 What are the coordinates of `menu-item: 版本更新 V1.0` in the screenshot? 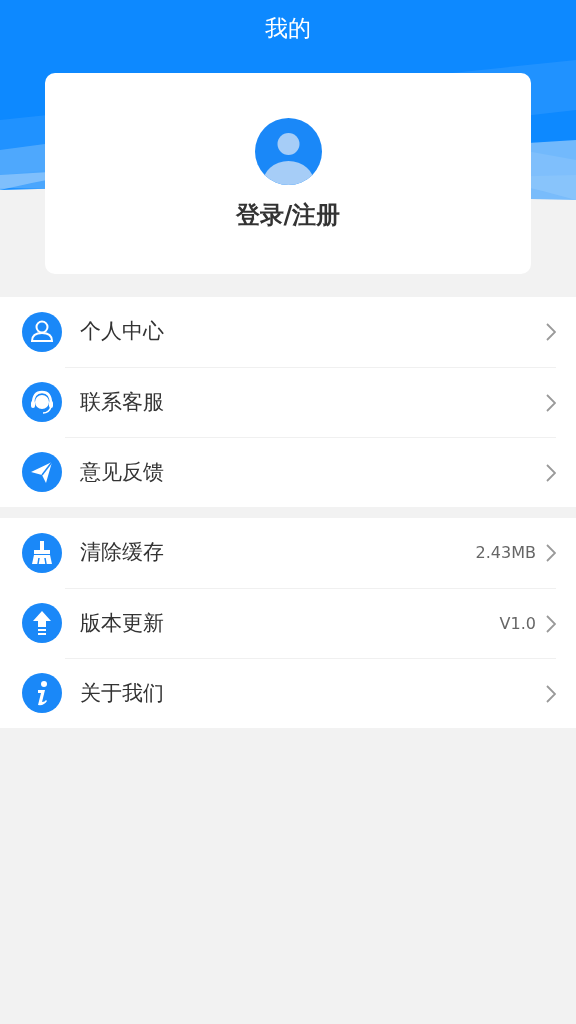 It's located at (288, 623).